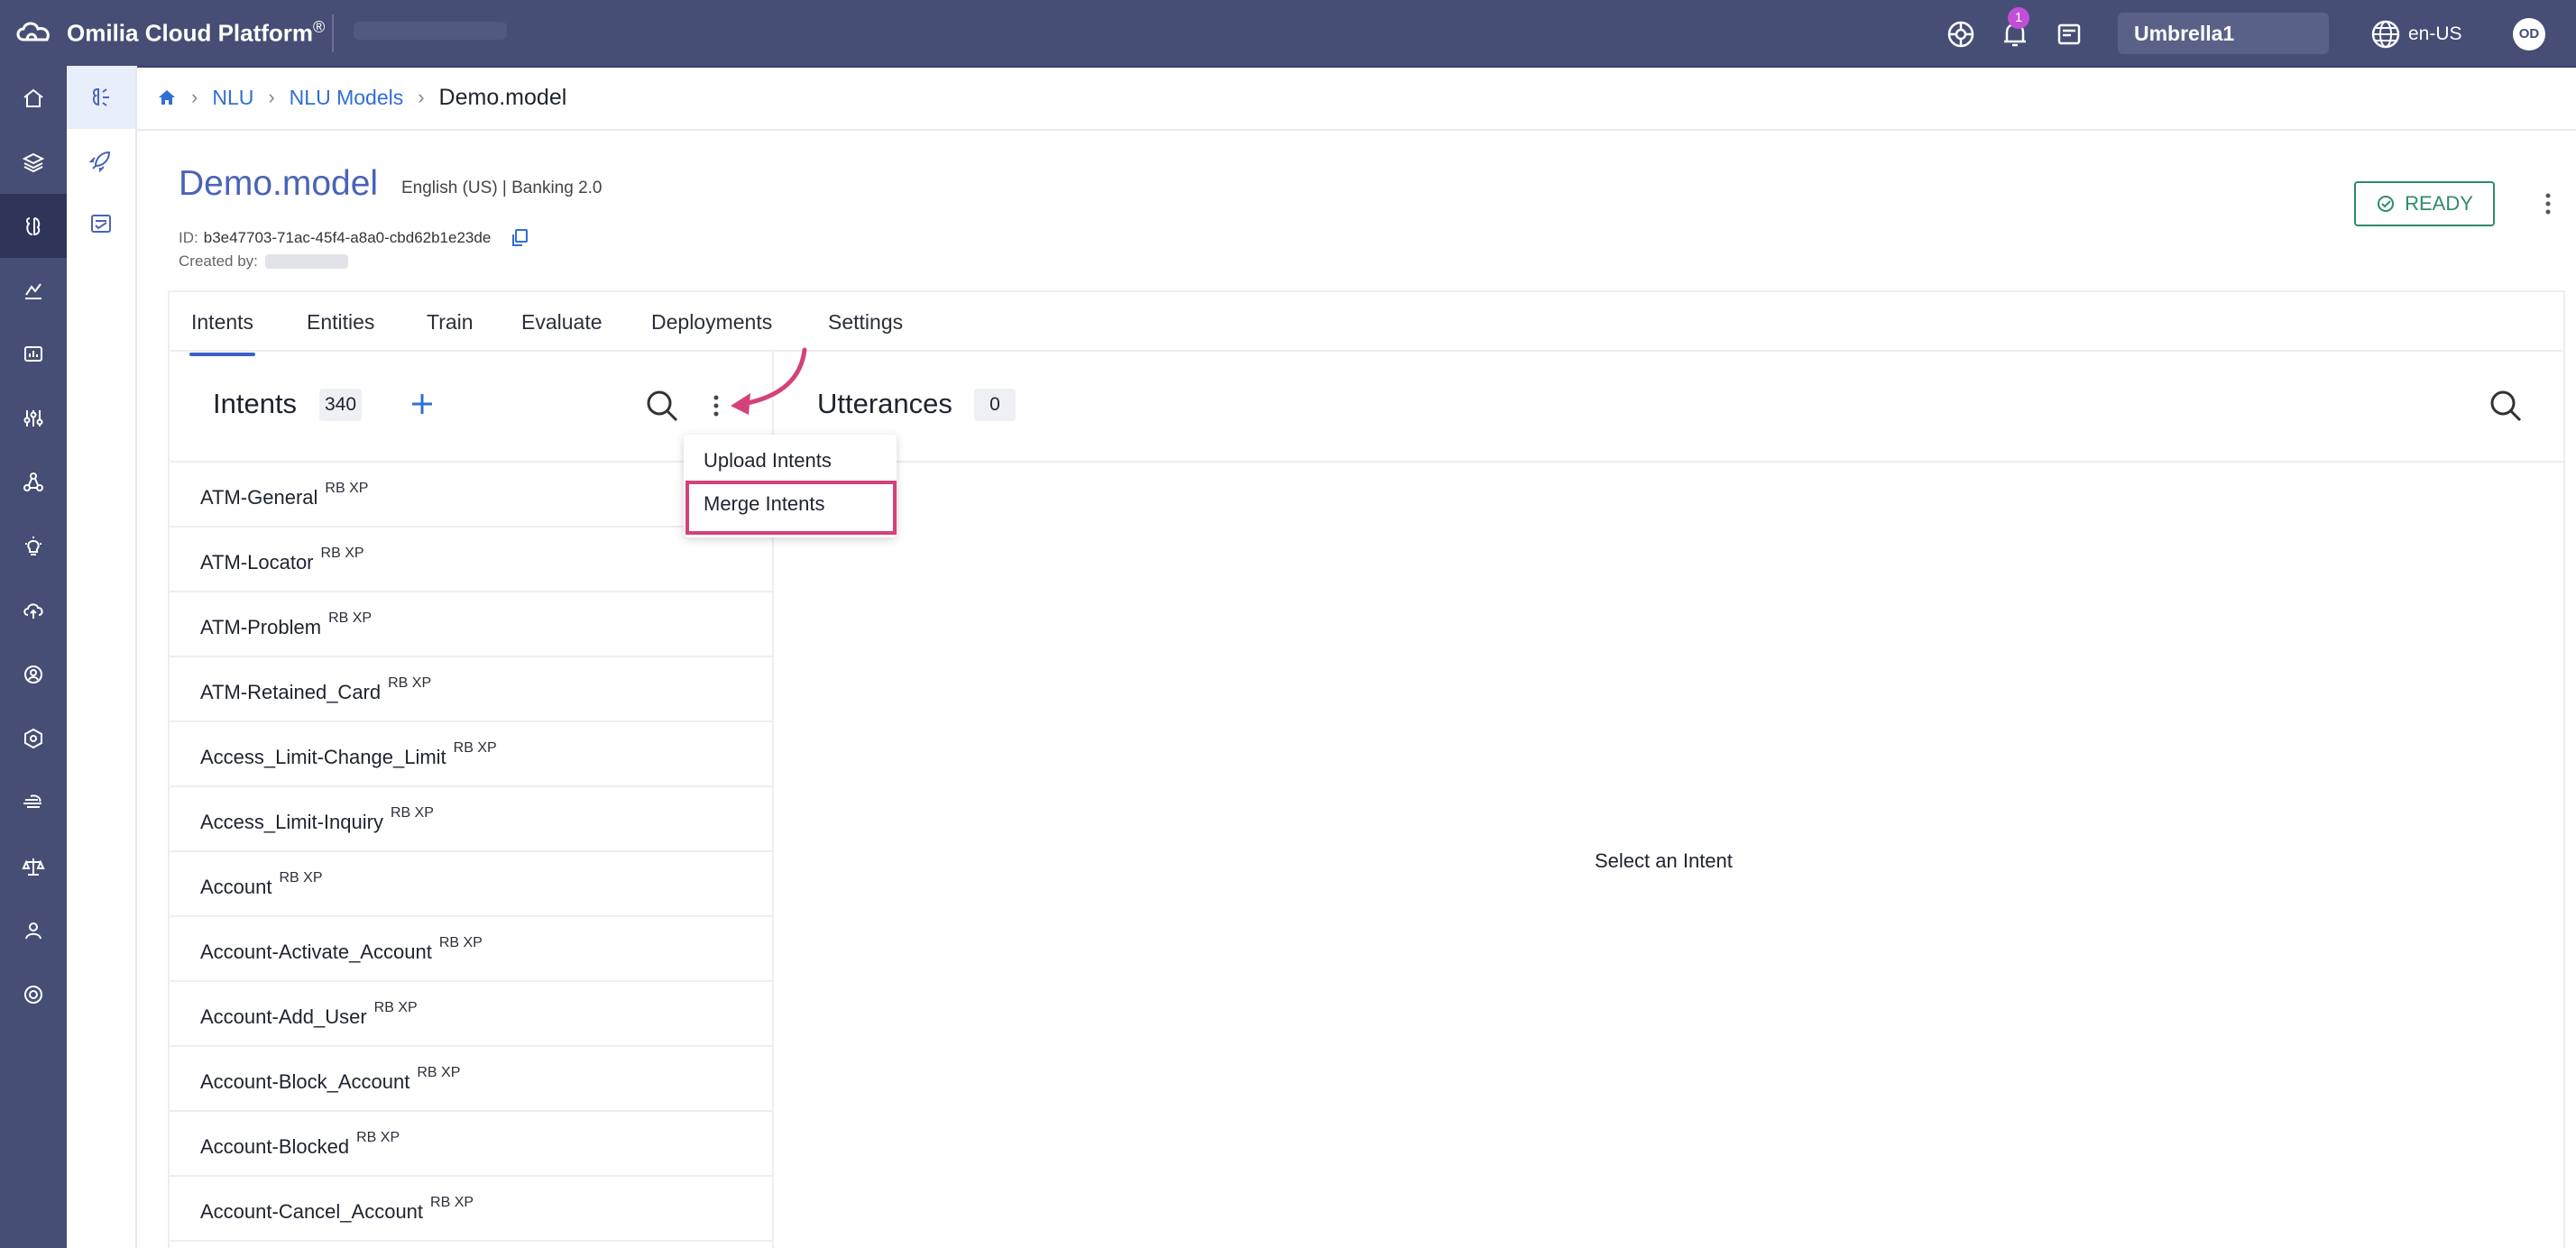 Image resolution: width=2576 pixels, height=1248 pixels. What do you see at coordinates (279, 184) in the screenshot?
I see `page-title: Demo.model` at bounding box center [279, 184].